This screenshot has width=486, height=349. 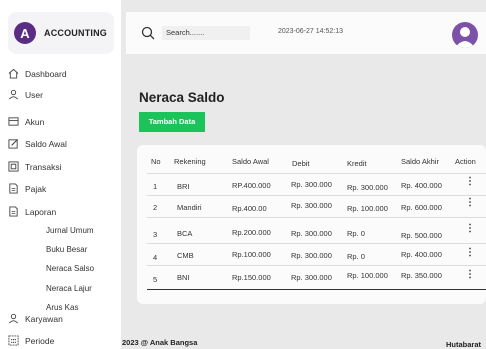 I want to click on sidebar-item-label: Periode, so click(x=40, y=340).